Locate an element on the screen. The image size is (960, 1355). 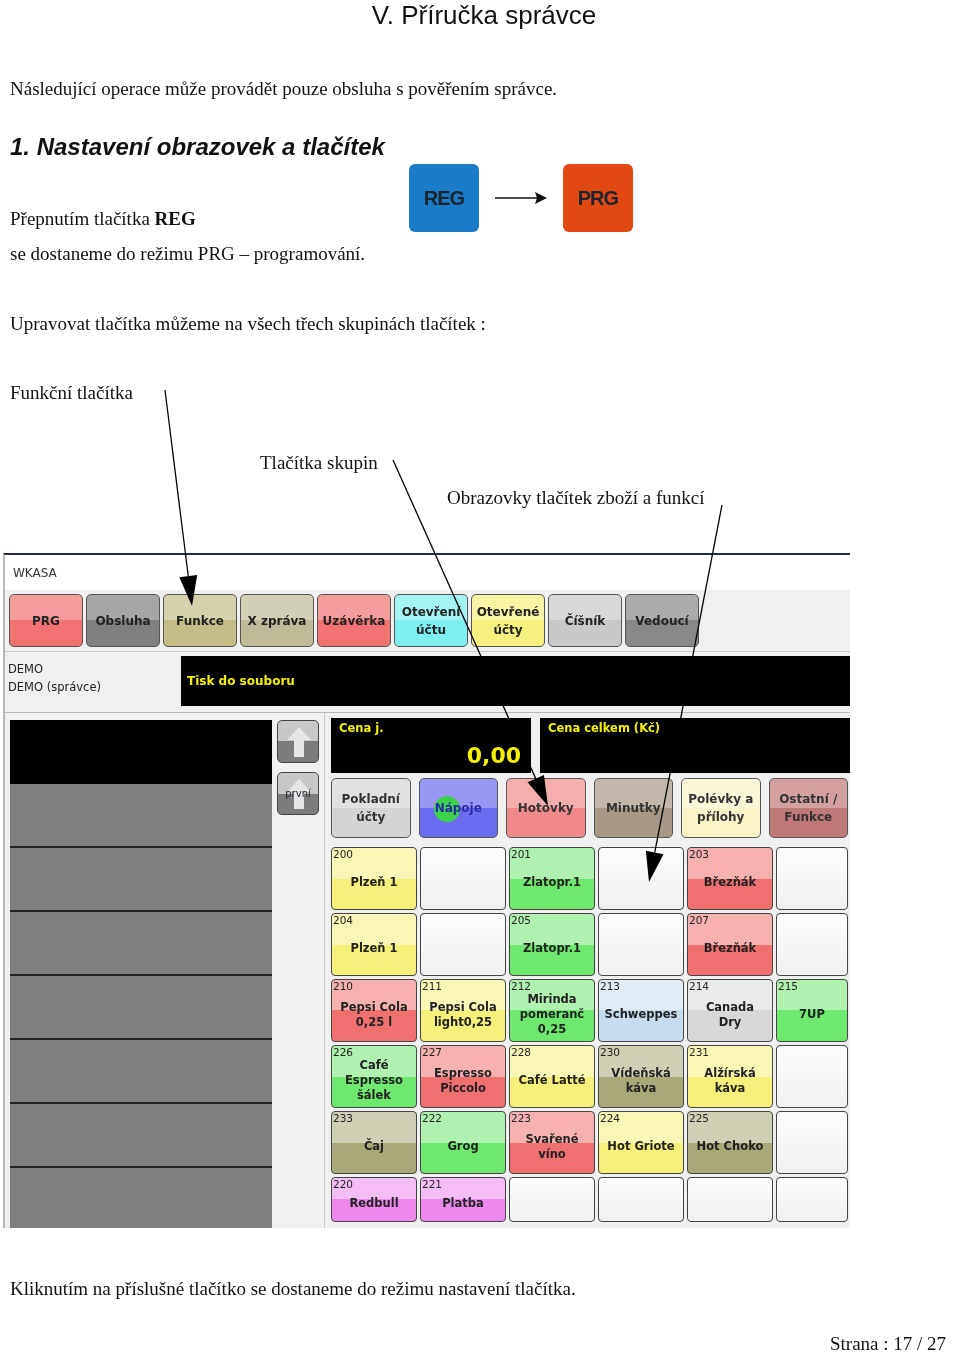
product-label: Redbull is located at coordinates (374, 1203).